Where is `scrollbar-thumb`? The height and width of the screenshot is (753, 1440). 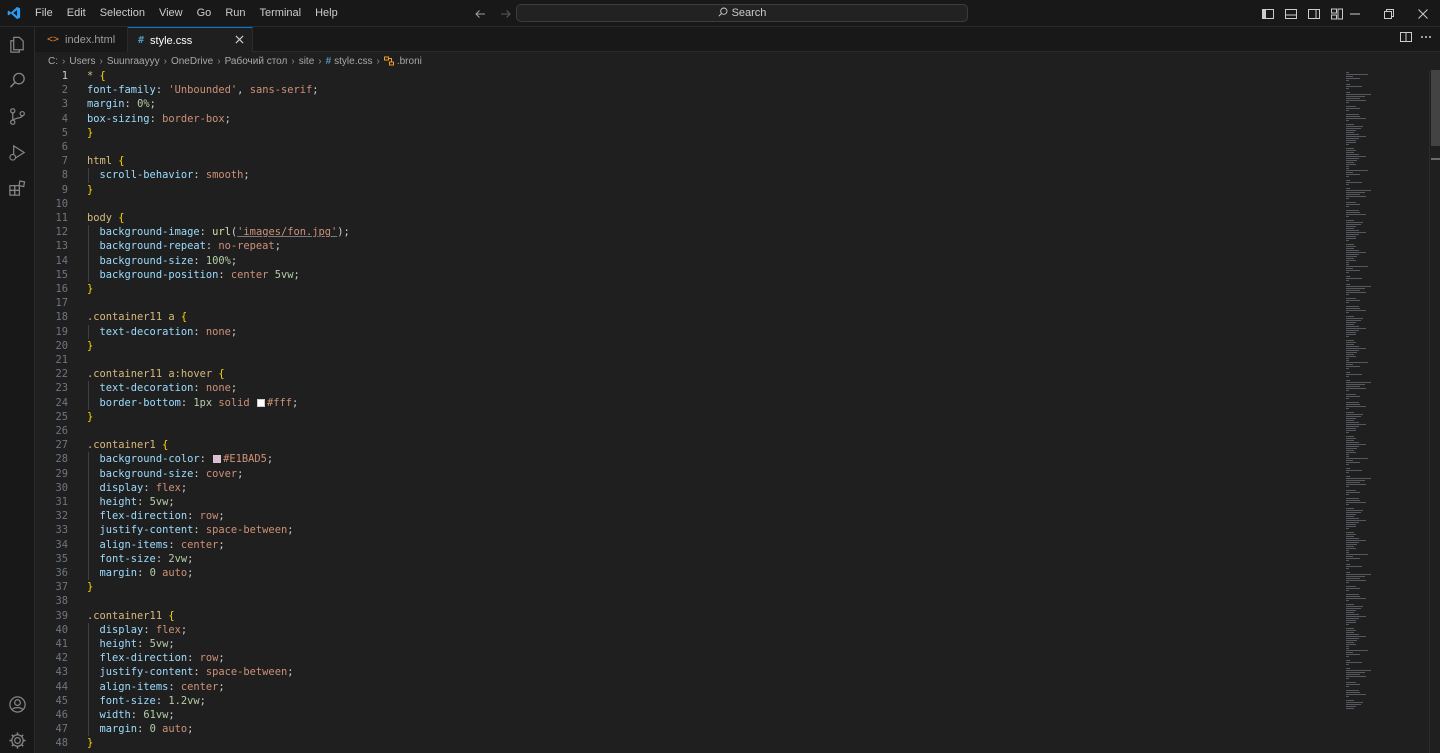
scrollbar-thumb is located at coordinates (1435, 108).